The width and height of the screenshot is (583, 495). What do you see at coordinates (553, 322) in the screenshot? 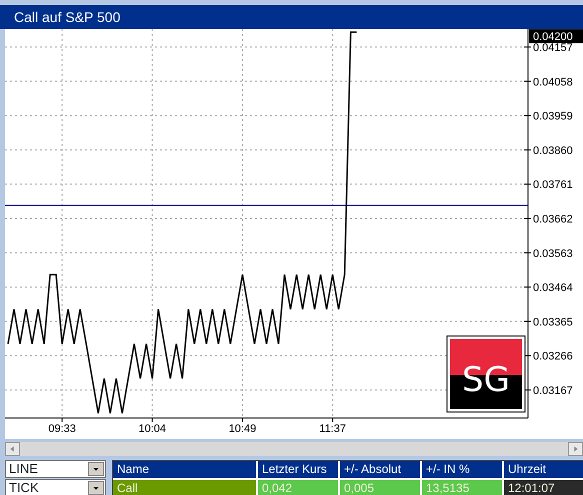
I see `y-axis-label: 0.03365` at bounding box center [553, 322].